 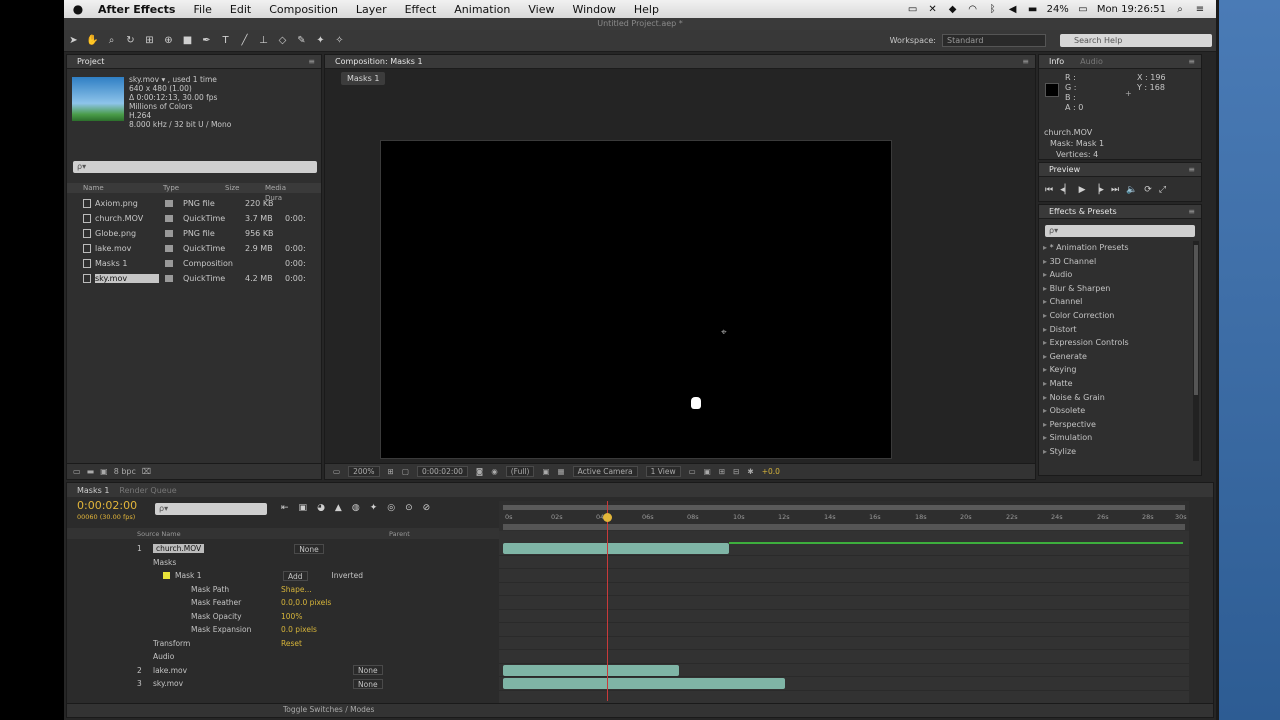 I want to click on safe-zones-icon: ⊞, so click(x=391, y=471).